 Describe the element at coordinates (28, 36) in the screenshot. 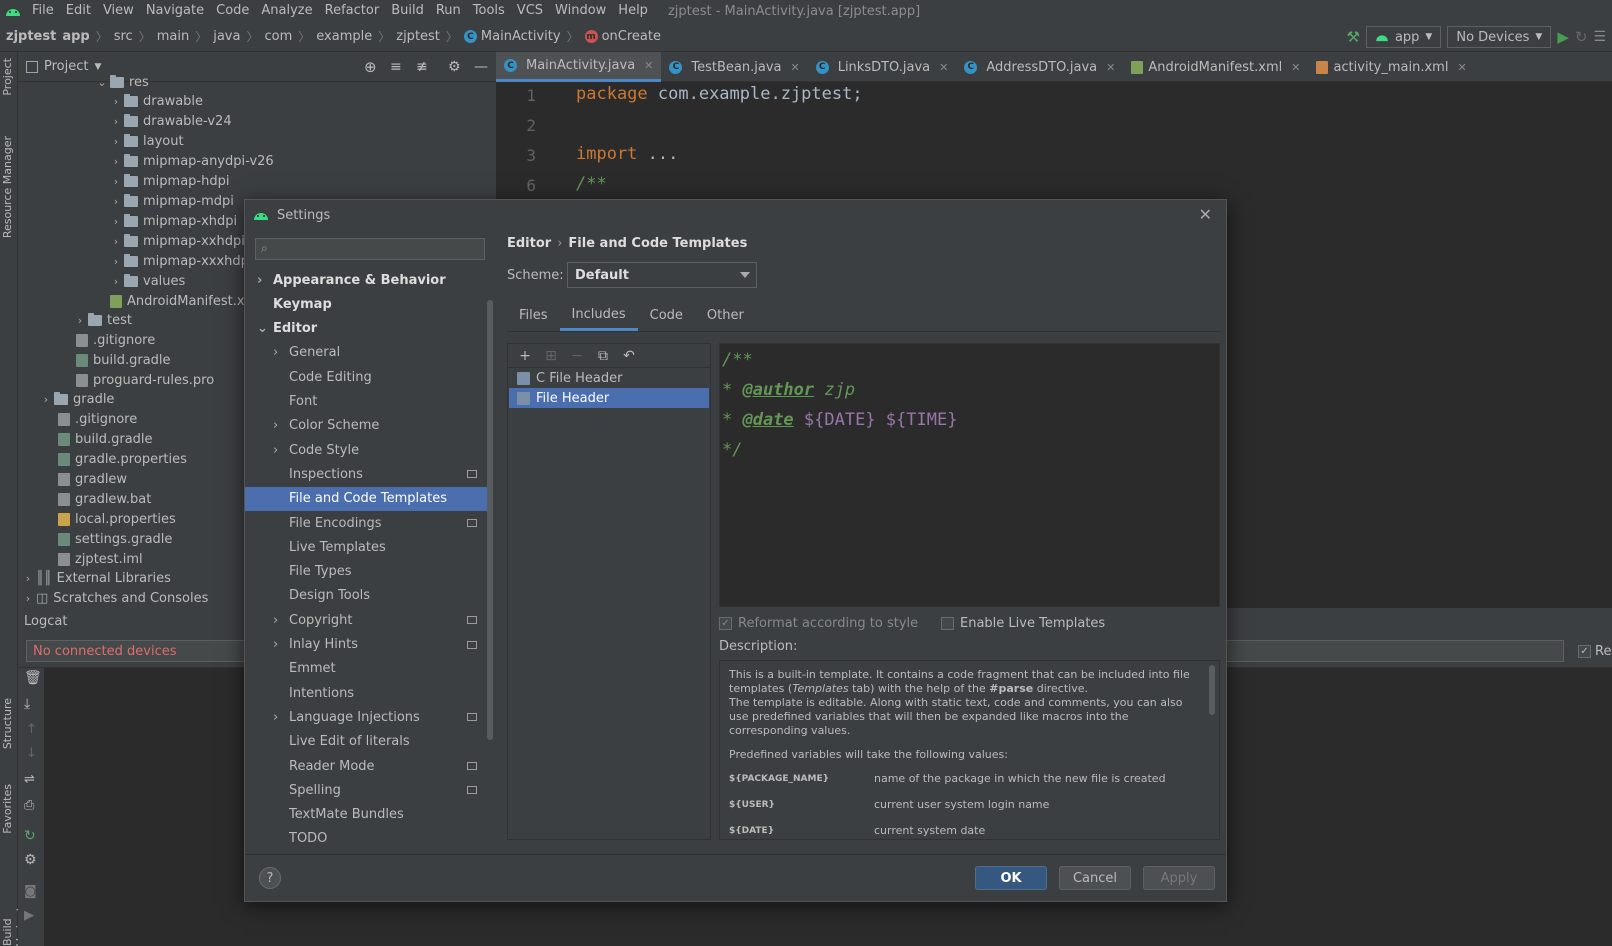

I see `breadcrumb-project: zjptest` at that location.